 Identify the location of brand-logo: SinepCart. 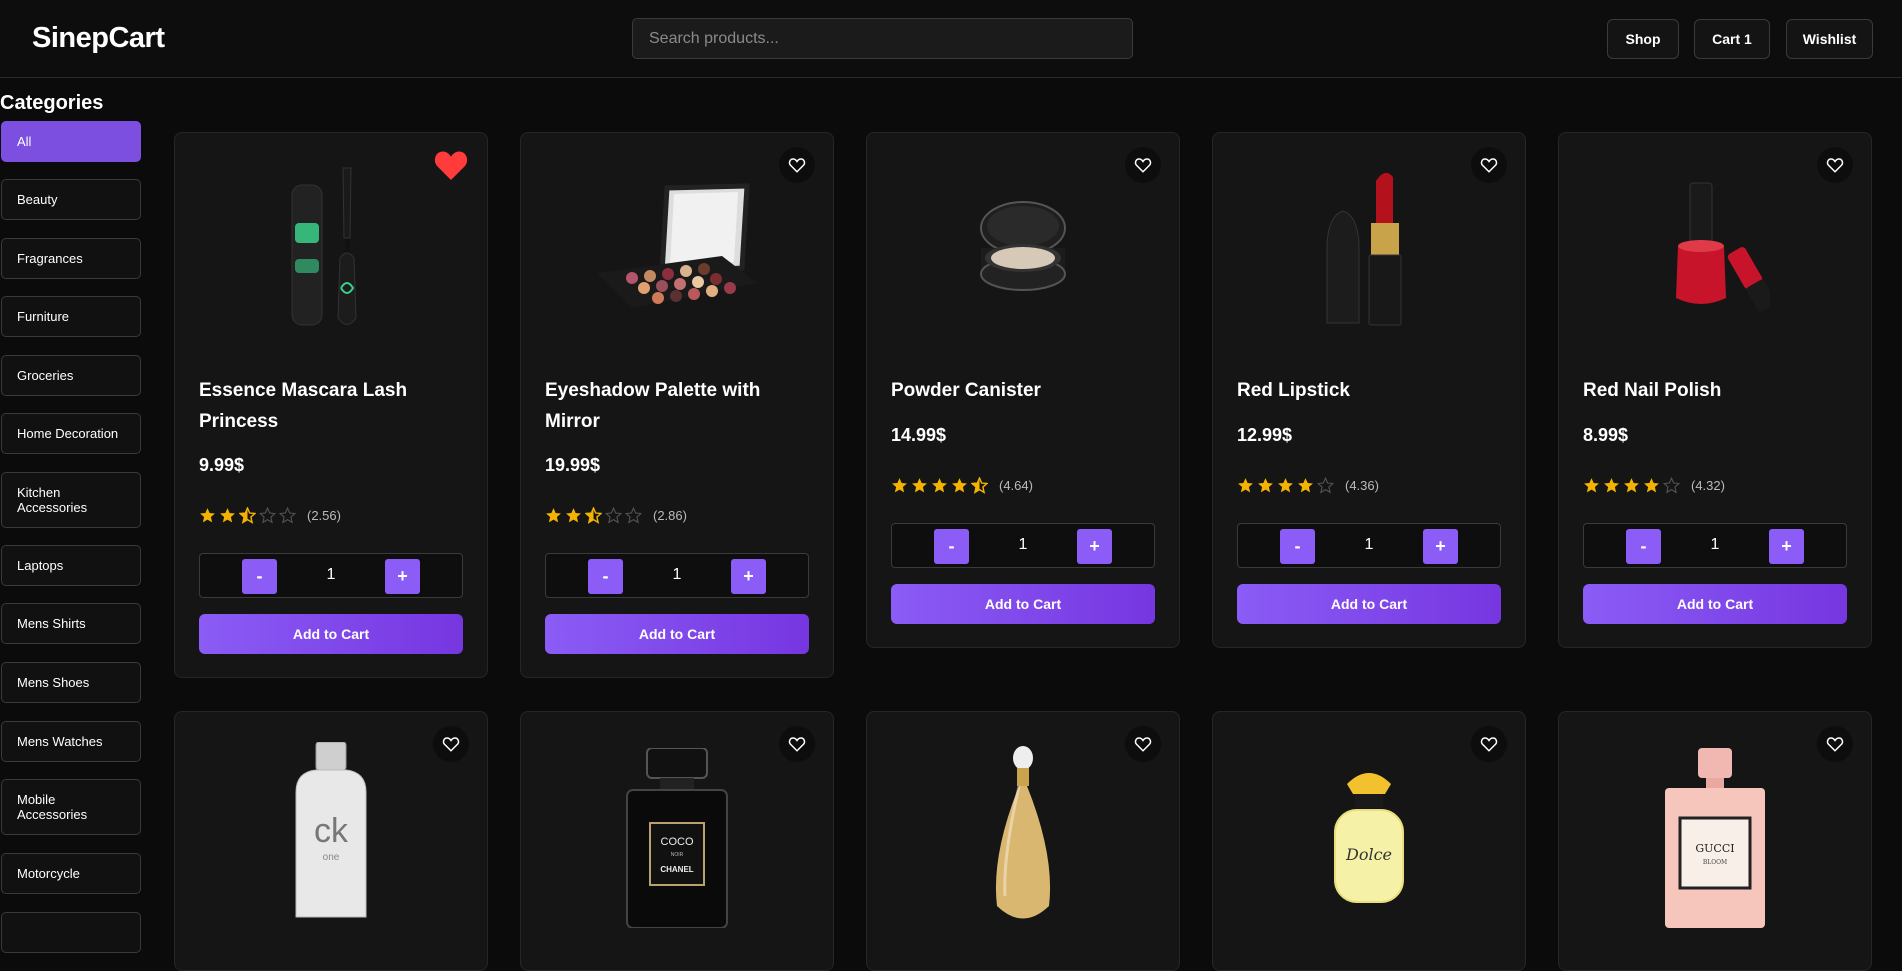
(98, 38).